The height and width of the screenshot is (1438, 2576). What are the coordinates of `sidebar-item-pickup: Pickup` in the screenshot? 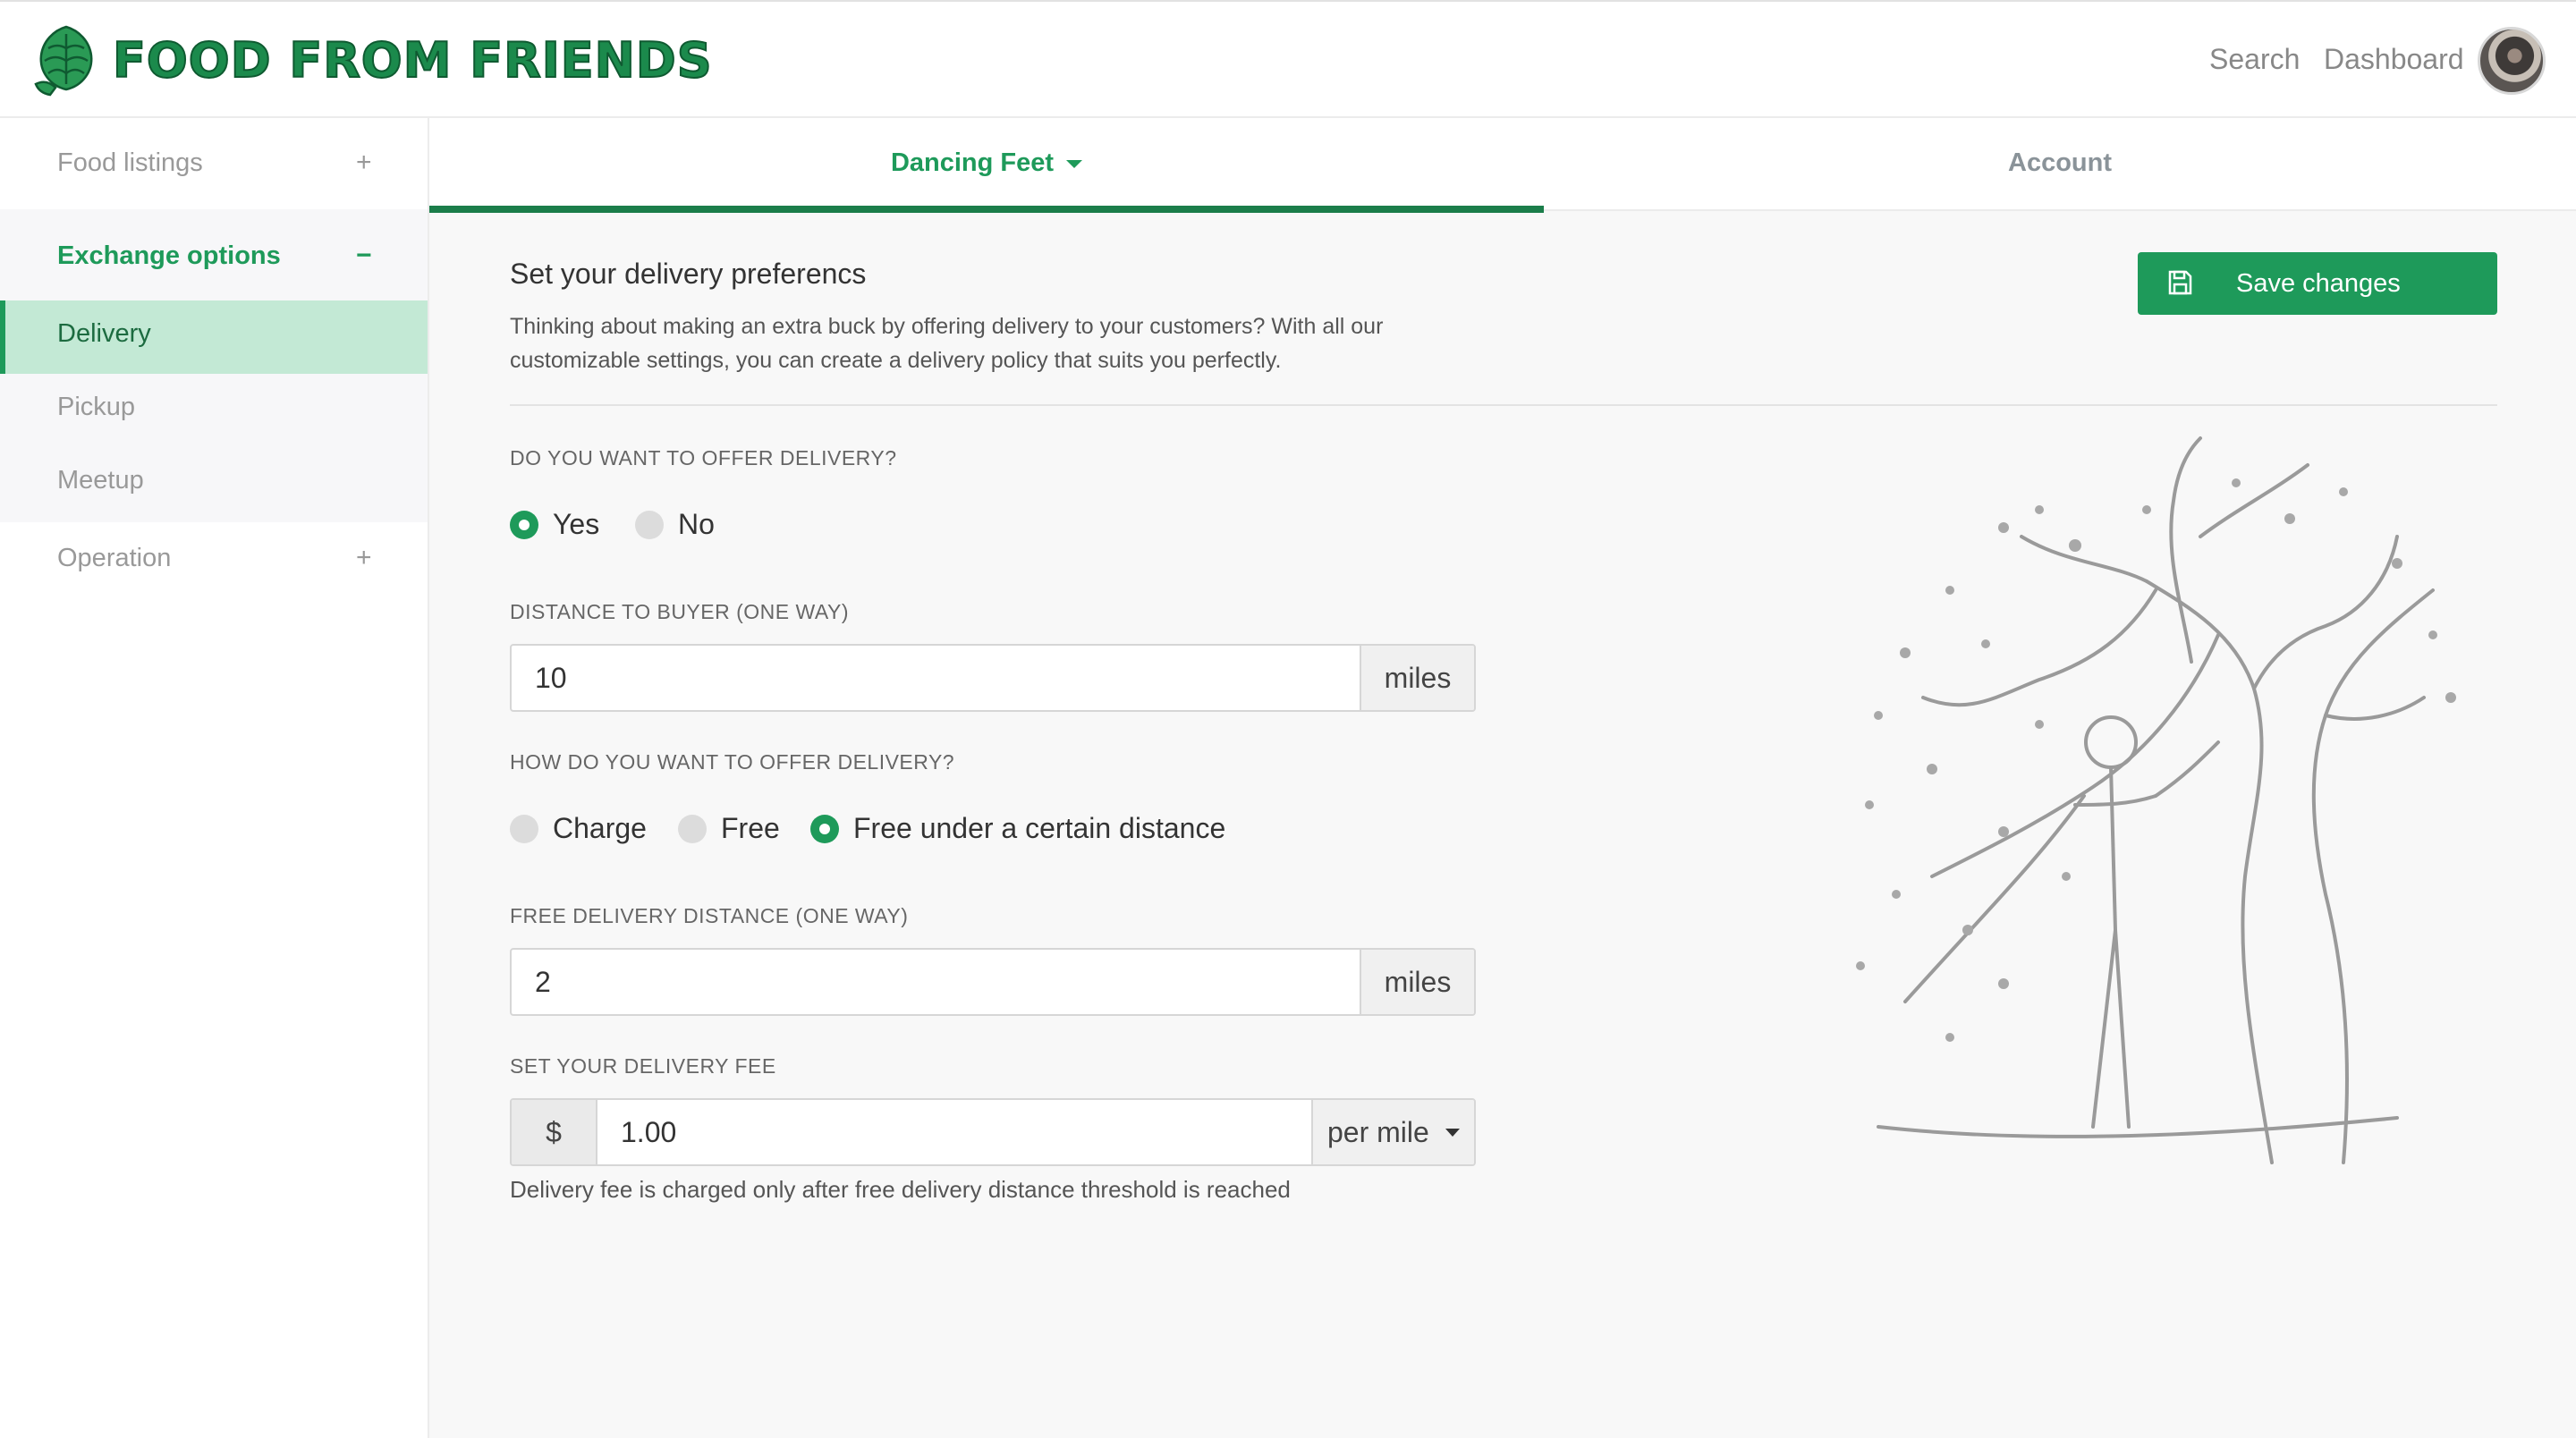 It's located at (214, 410).